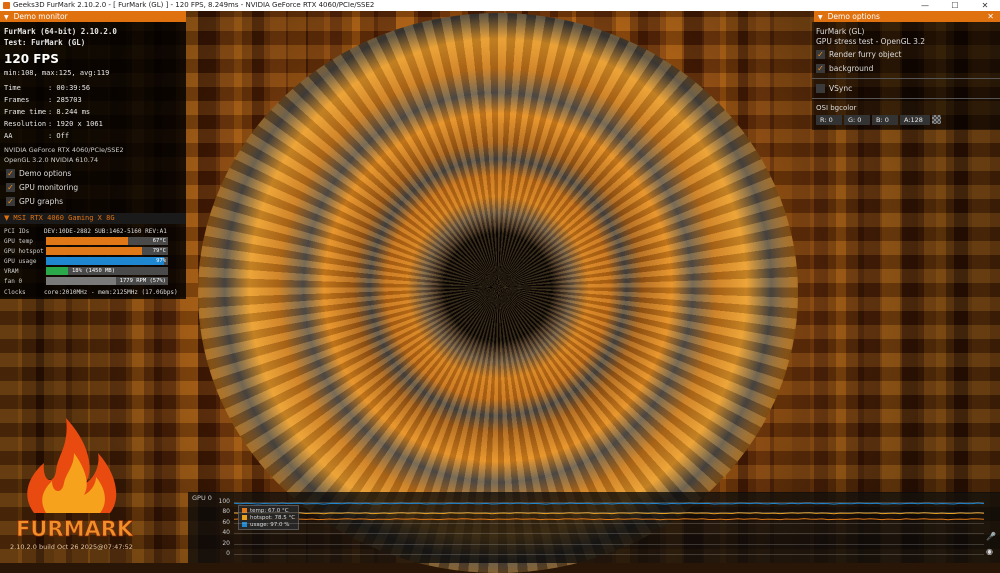 This screenshot has width=1000, height=573. I want to click on test-name: Test: FurMark (GL), so click(45, 42).